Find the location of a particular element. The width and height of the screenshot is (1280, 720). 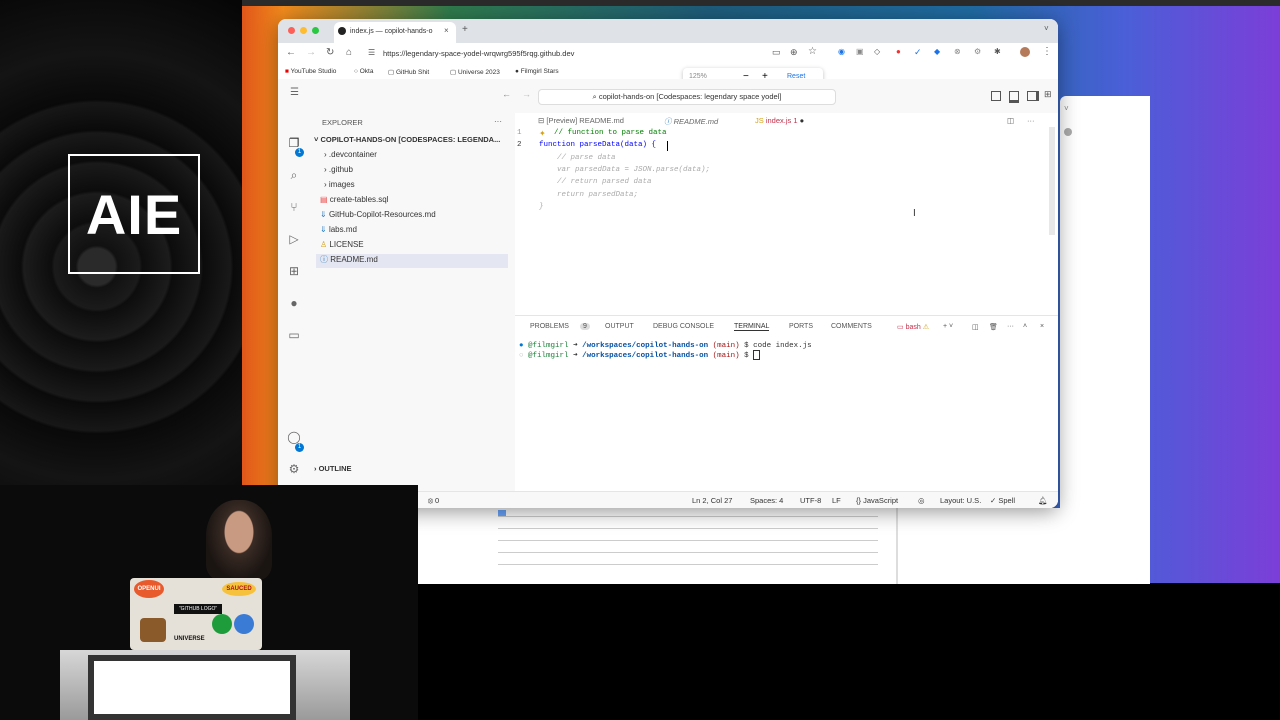

maximize-panel-icon: ˄ is located at coordinates (1025, 326).